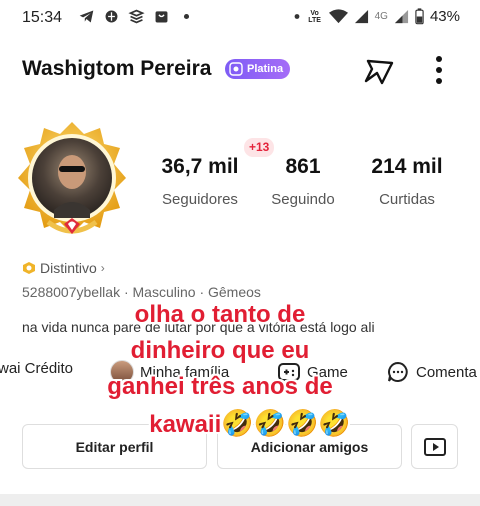 Image resolution: width=480 pixels, height=506 pixels. Describe the element at coordinates (444, 16) in the screenshot. I see `battery-percent: 43%` at that location.